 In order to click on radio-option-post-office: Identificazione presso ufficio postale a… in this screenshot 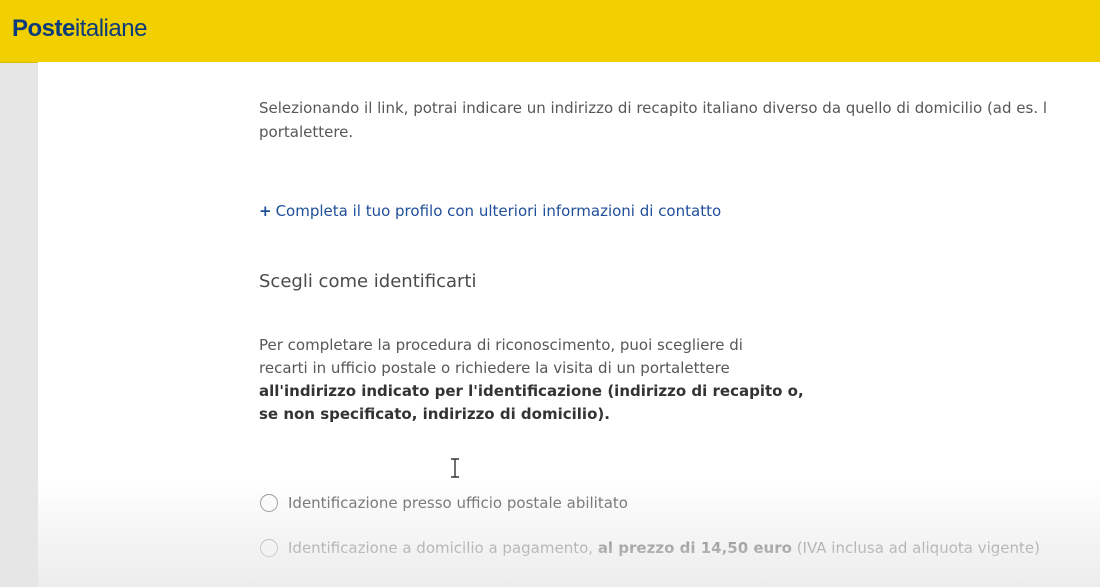, I will do `click(444, 503)`.